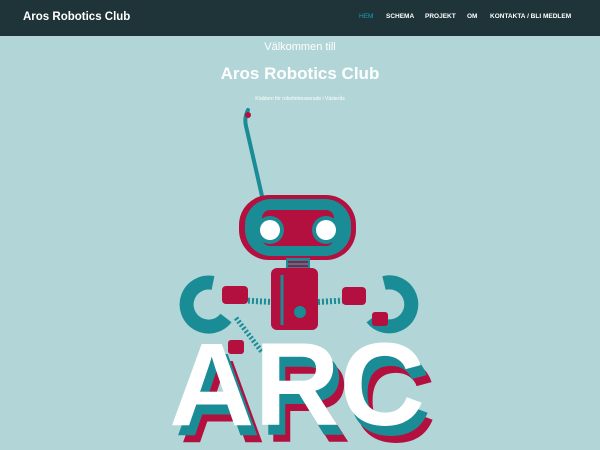  What do you see at coordinates (253, 153) in the screenshot?
I see `robot-antenna` at bounding box center [253, 153].